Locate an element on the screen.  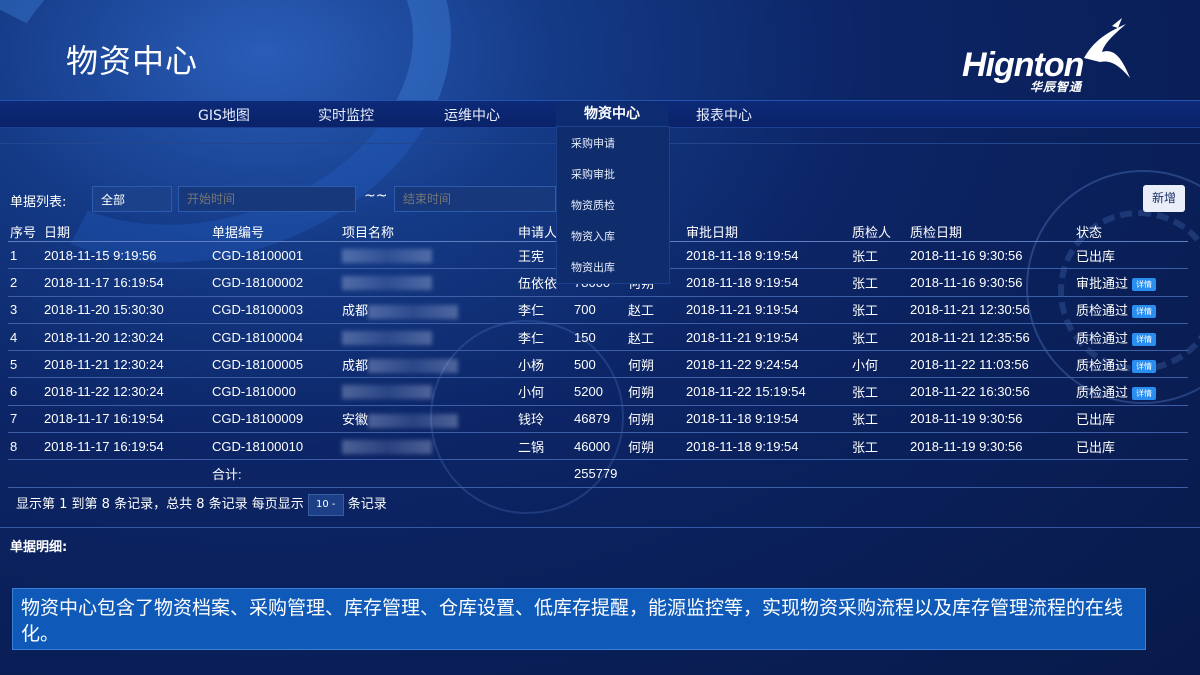
cell-approve-date-text: 2018-11-22 15:19:54 is located at coordinates (746, 392).